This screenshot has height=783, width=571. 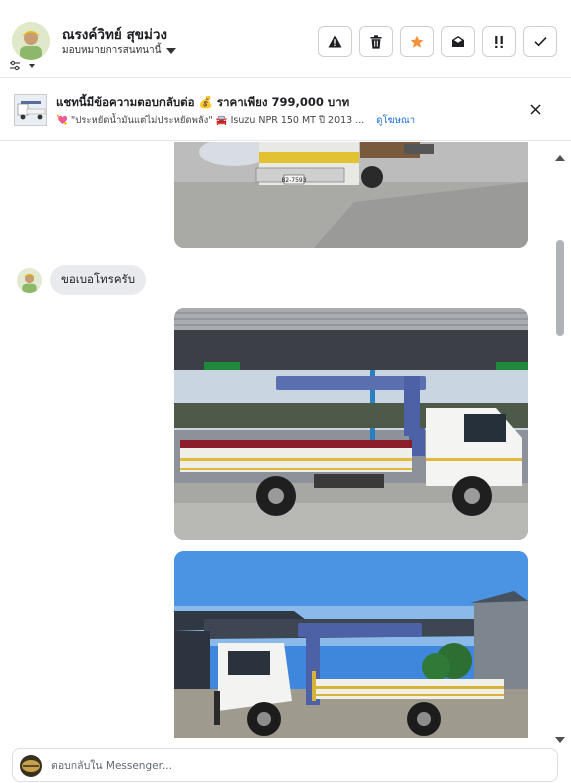 What do you see at coordinates (29, 280) in the screenshot?
I see `customer-avatar` at bounding box center [29, 280].